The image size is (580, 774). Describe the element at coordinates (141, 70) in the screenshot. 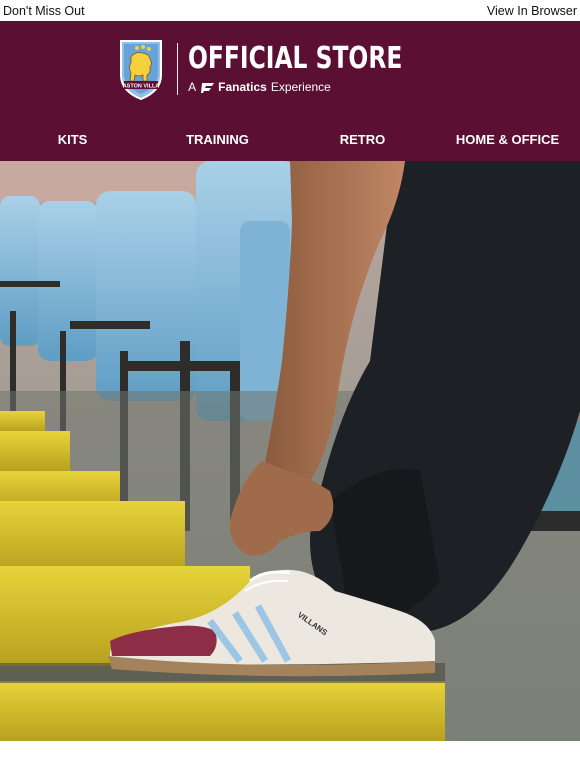

I see `aston-villa-crest-icon: ASTON VILLA` at that location.